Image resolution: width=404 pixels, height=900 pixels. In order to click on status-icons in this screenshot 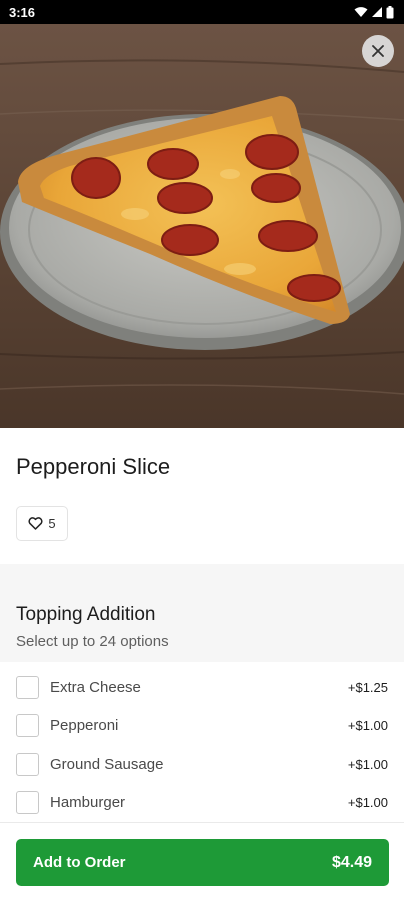, I will do `click(374, 12)`.